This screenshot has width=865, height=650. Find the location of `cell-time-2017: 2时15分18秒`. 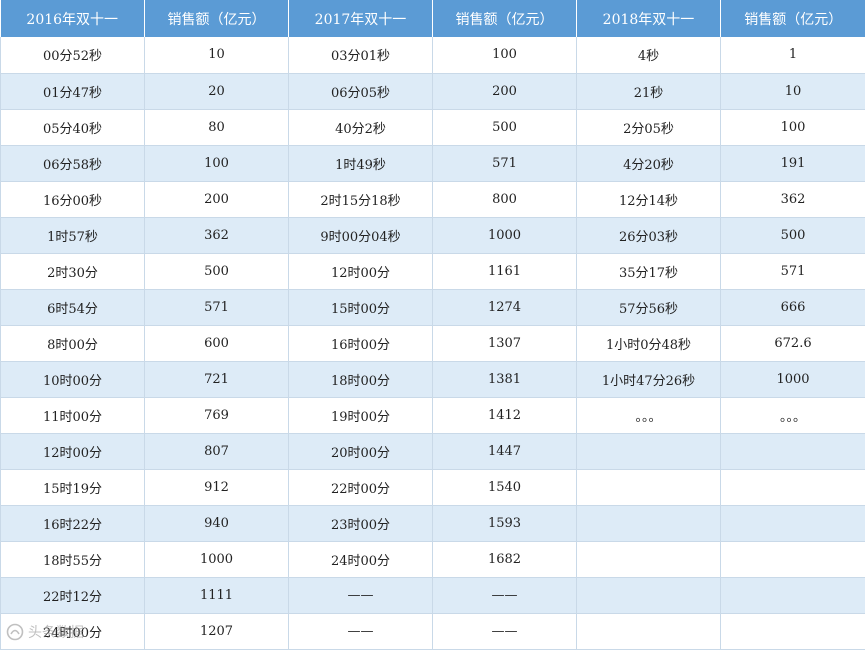

cell-time-2017: 2时15分18秒 is located at coordinates (361, 199).